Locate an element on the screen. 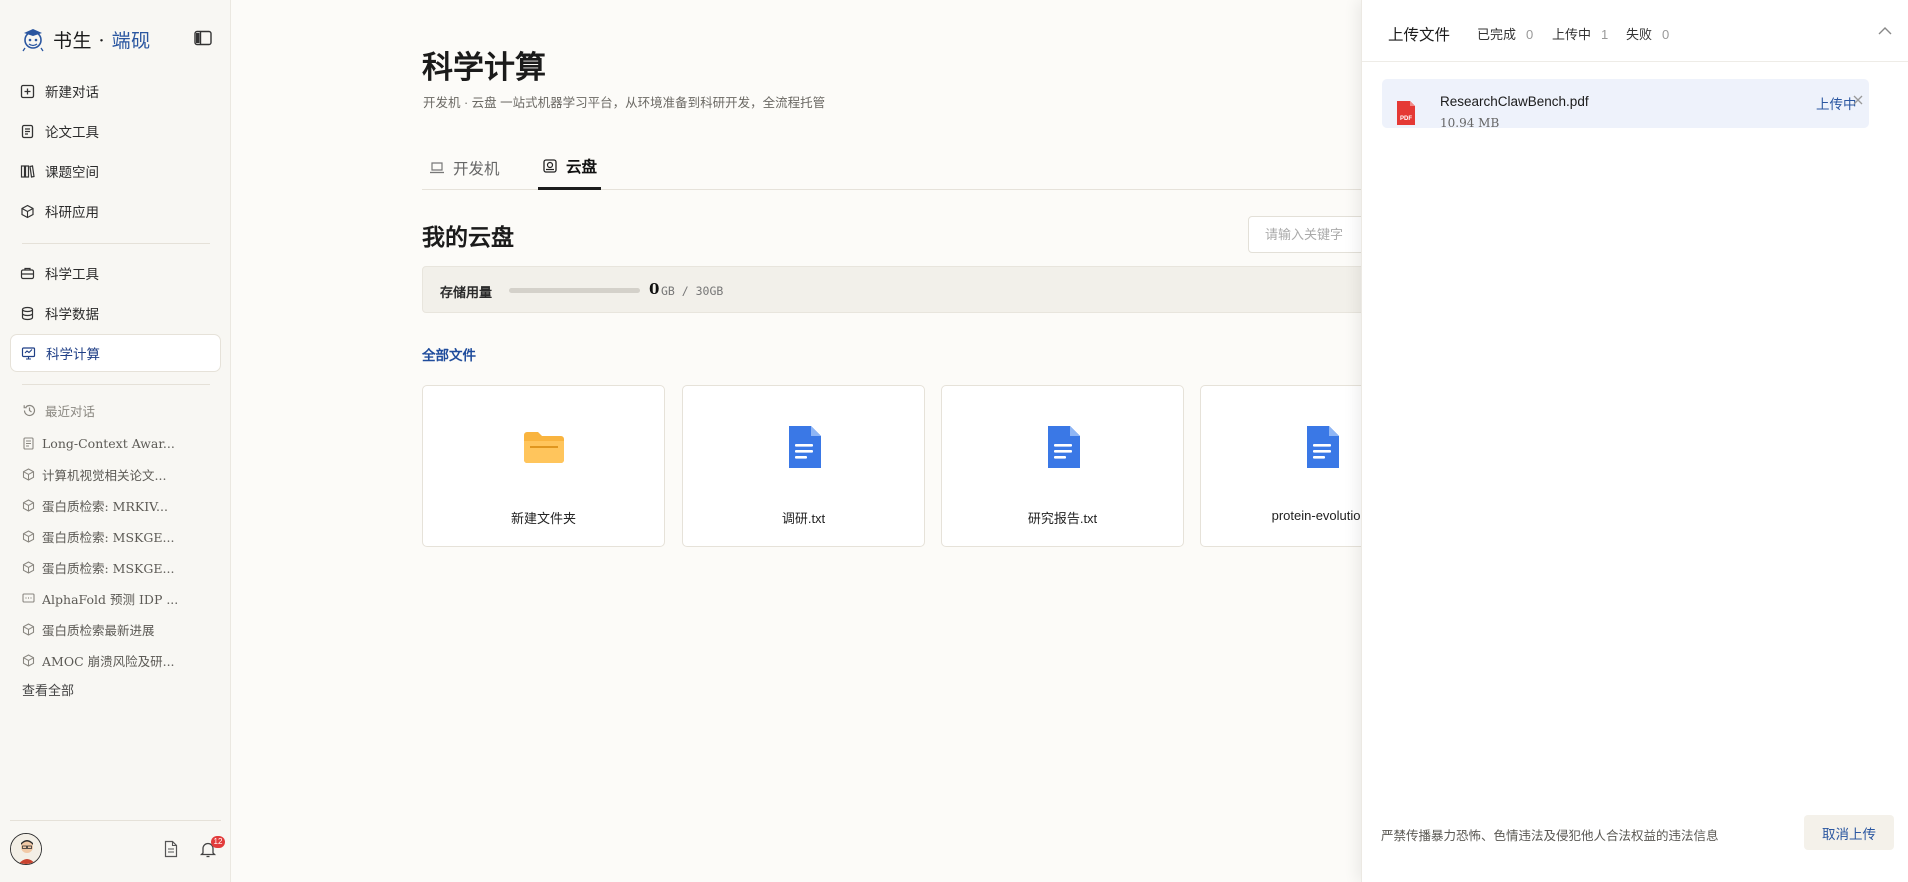 The image size is (1908, 882). close-icon is located at coordinates (1858, 100).